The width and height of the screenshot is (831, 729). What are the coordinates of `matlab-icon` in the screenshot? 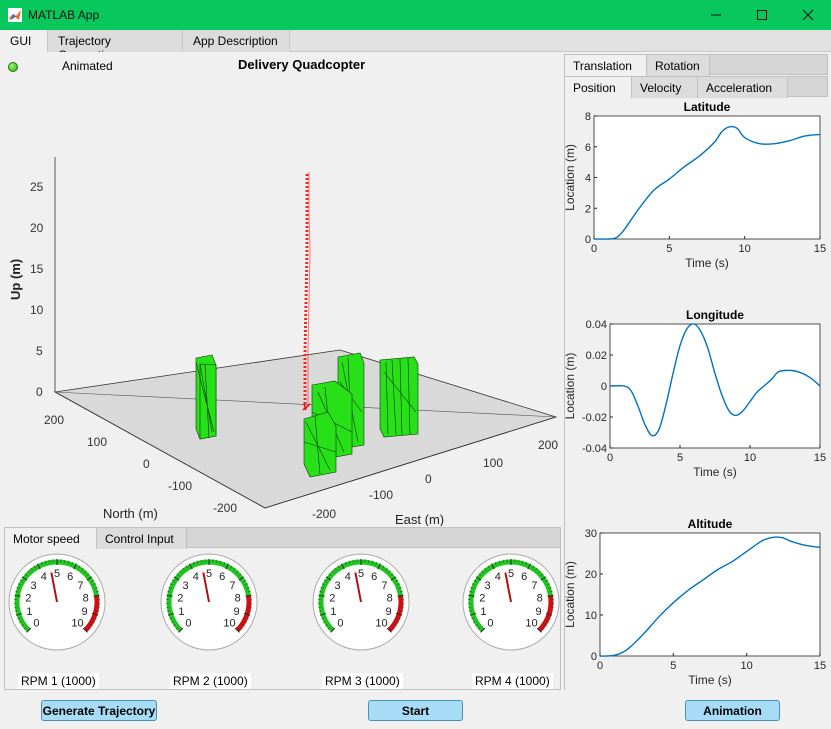 It's located at (15, 15).